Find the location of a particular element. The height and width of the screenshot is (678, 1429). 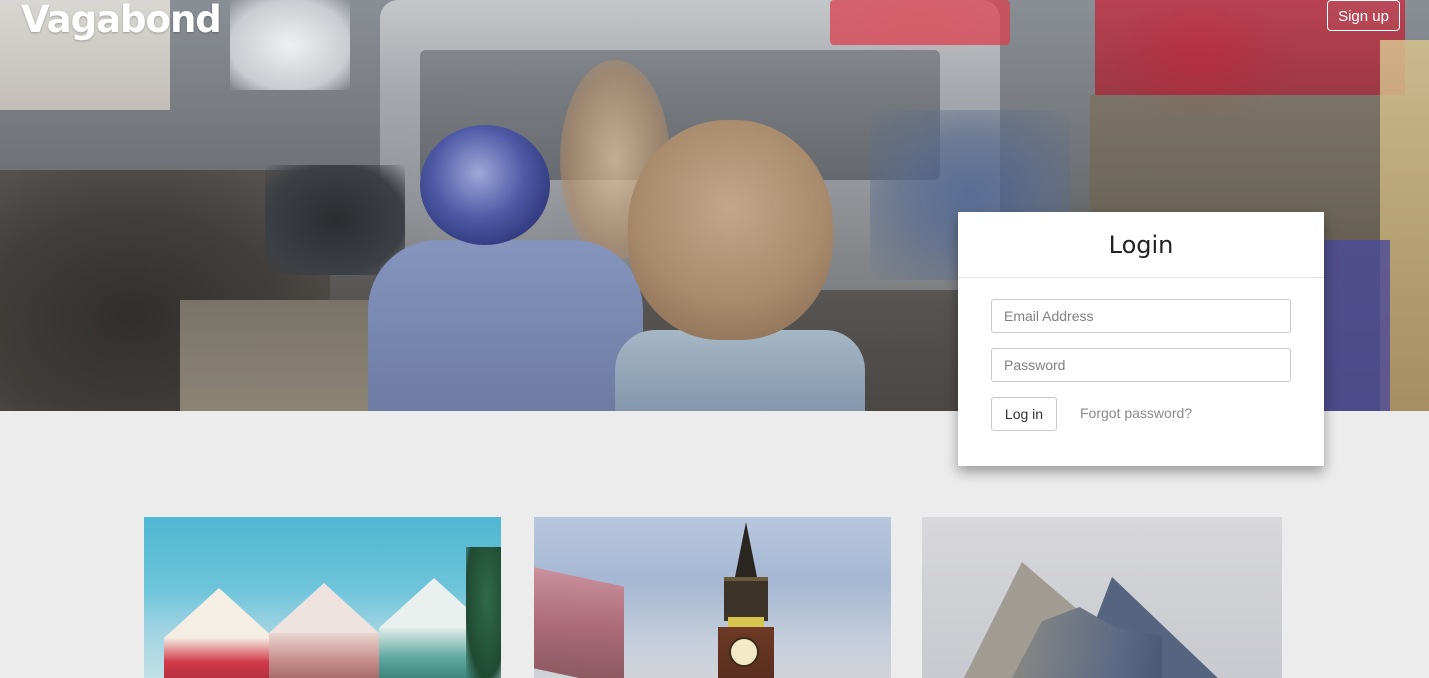

blurred-bus is located at coordinates (579, 622).